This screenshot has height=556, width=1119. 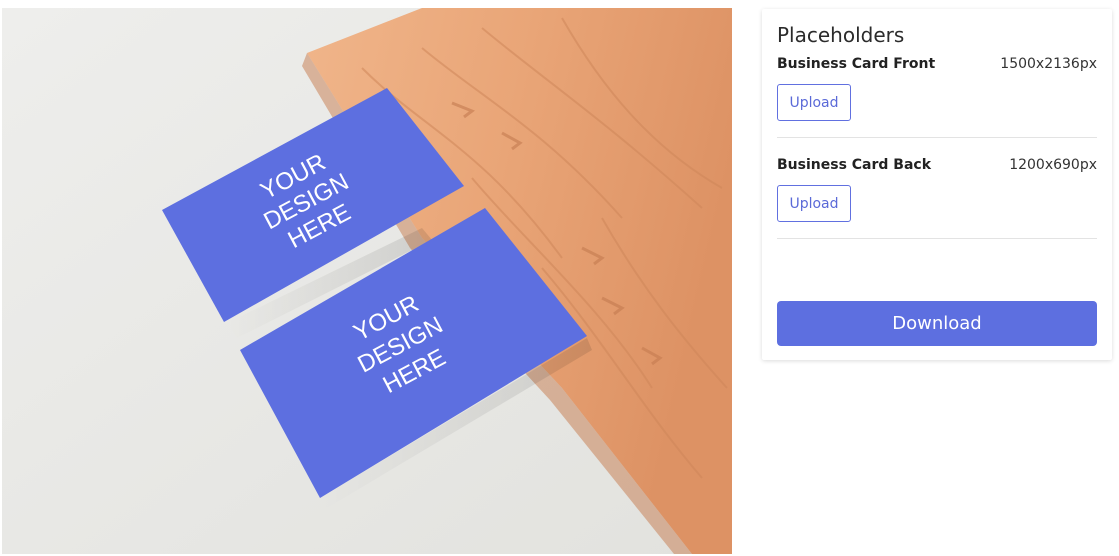 What do you see at coordinates (937, 323) in the screenshot?
I see `download-button: Download` at bounding box center [937, 323].